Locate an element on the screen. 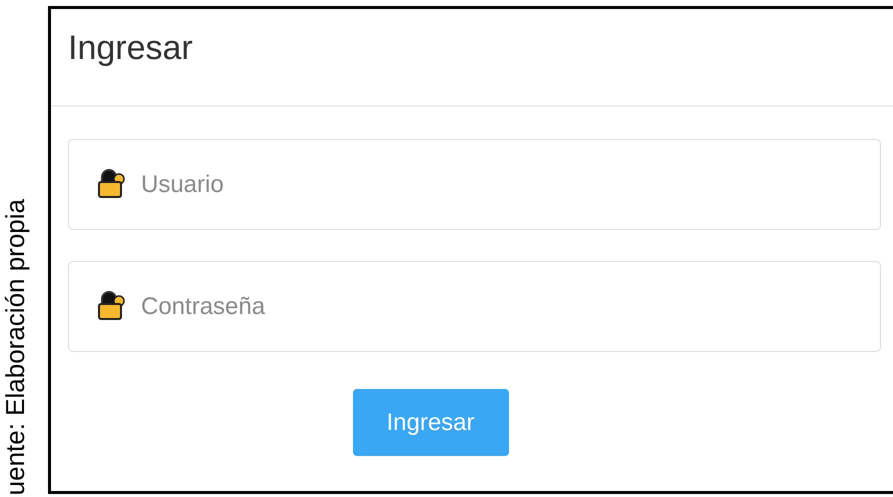 The height and width of the screenshot is (497, 893). panel-title: Ingresar is located at coordinates (130, 48).